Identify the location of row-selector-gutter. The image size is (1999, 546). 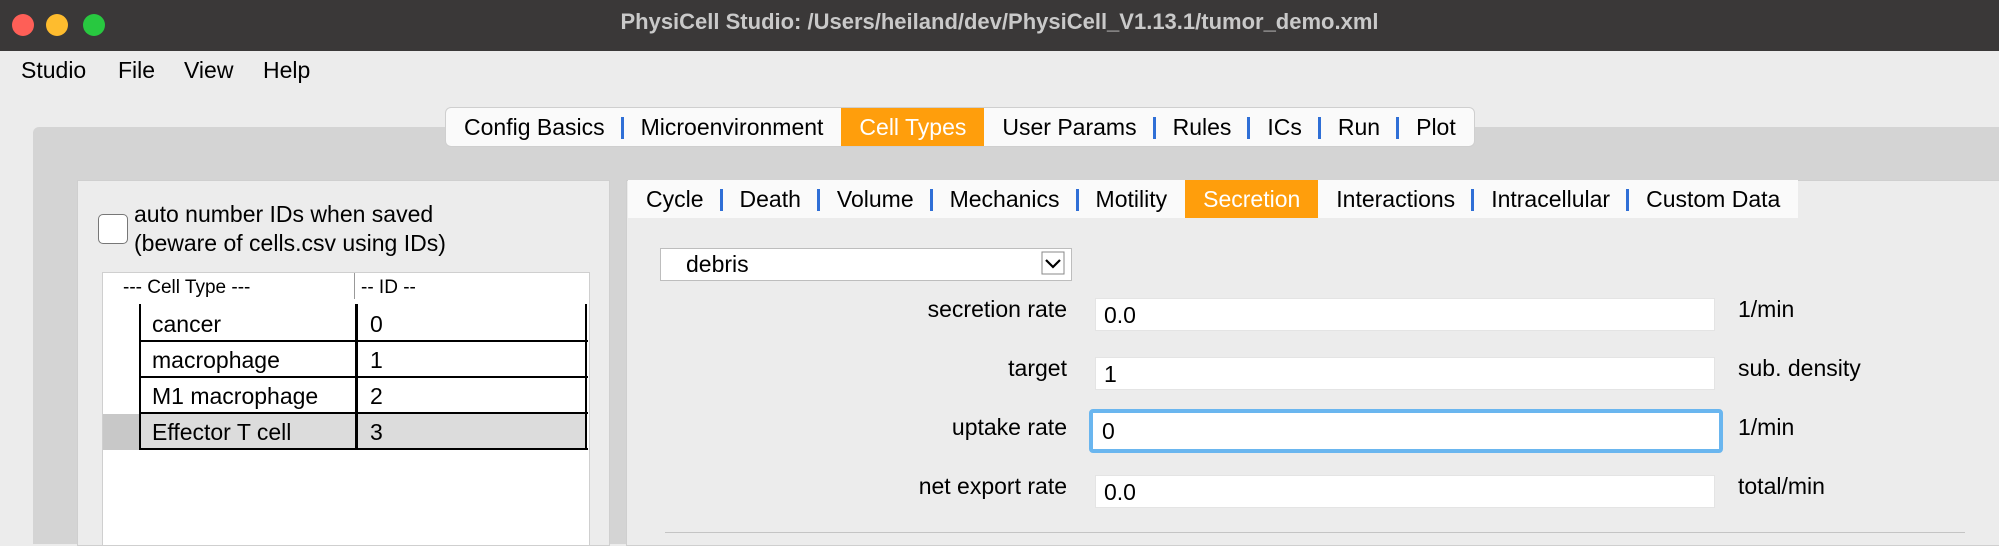
(121, 432).